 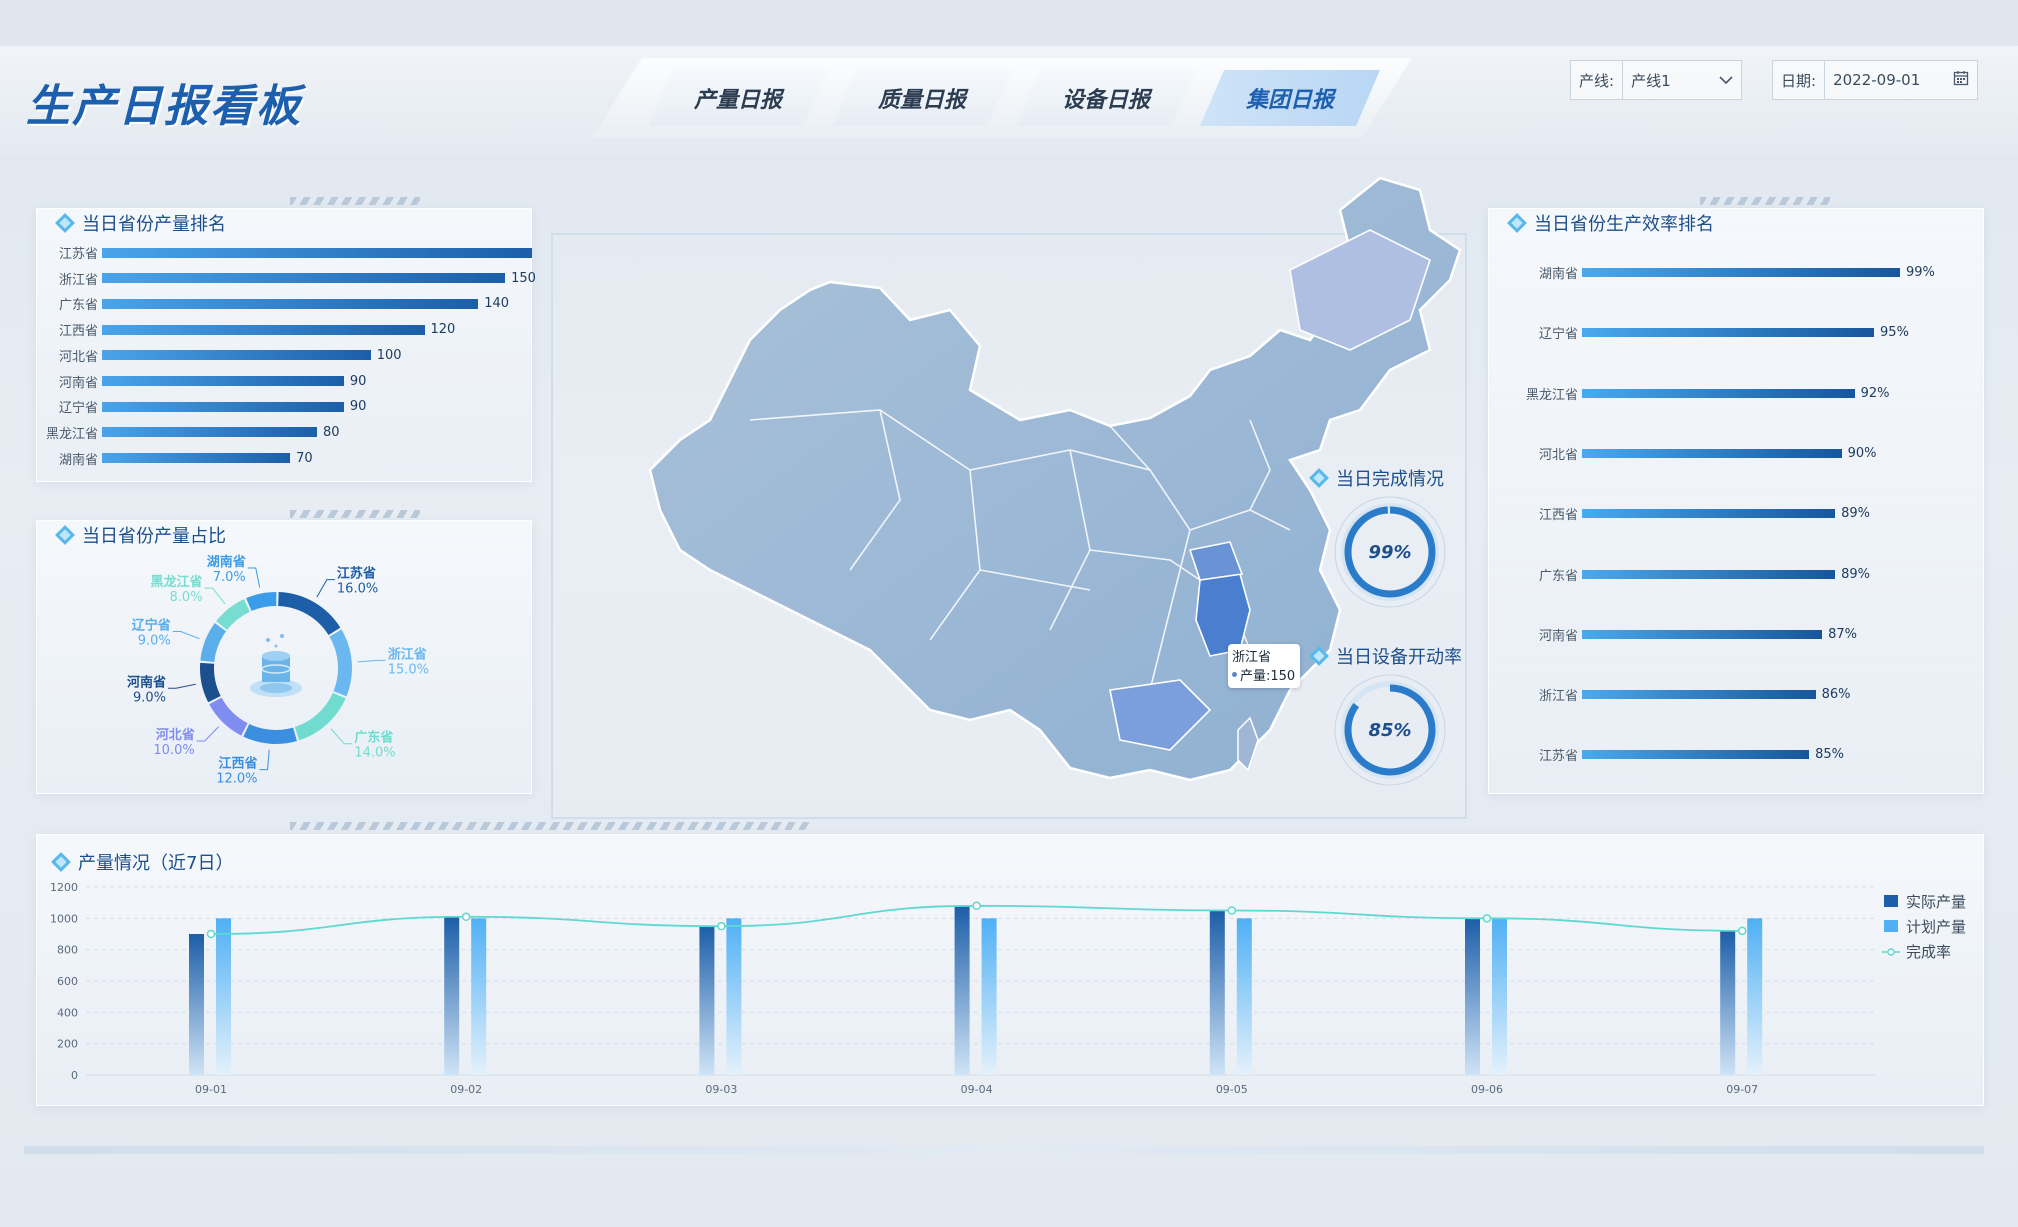 I want to click on efficiency-province-label: 江西省, so click(x=1558, y=516).